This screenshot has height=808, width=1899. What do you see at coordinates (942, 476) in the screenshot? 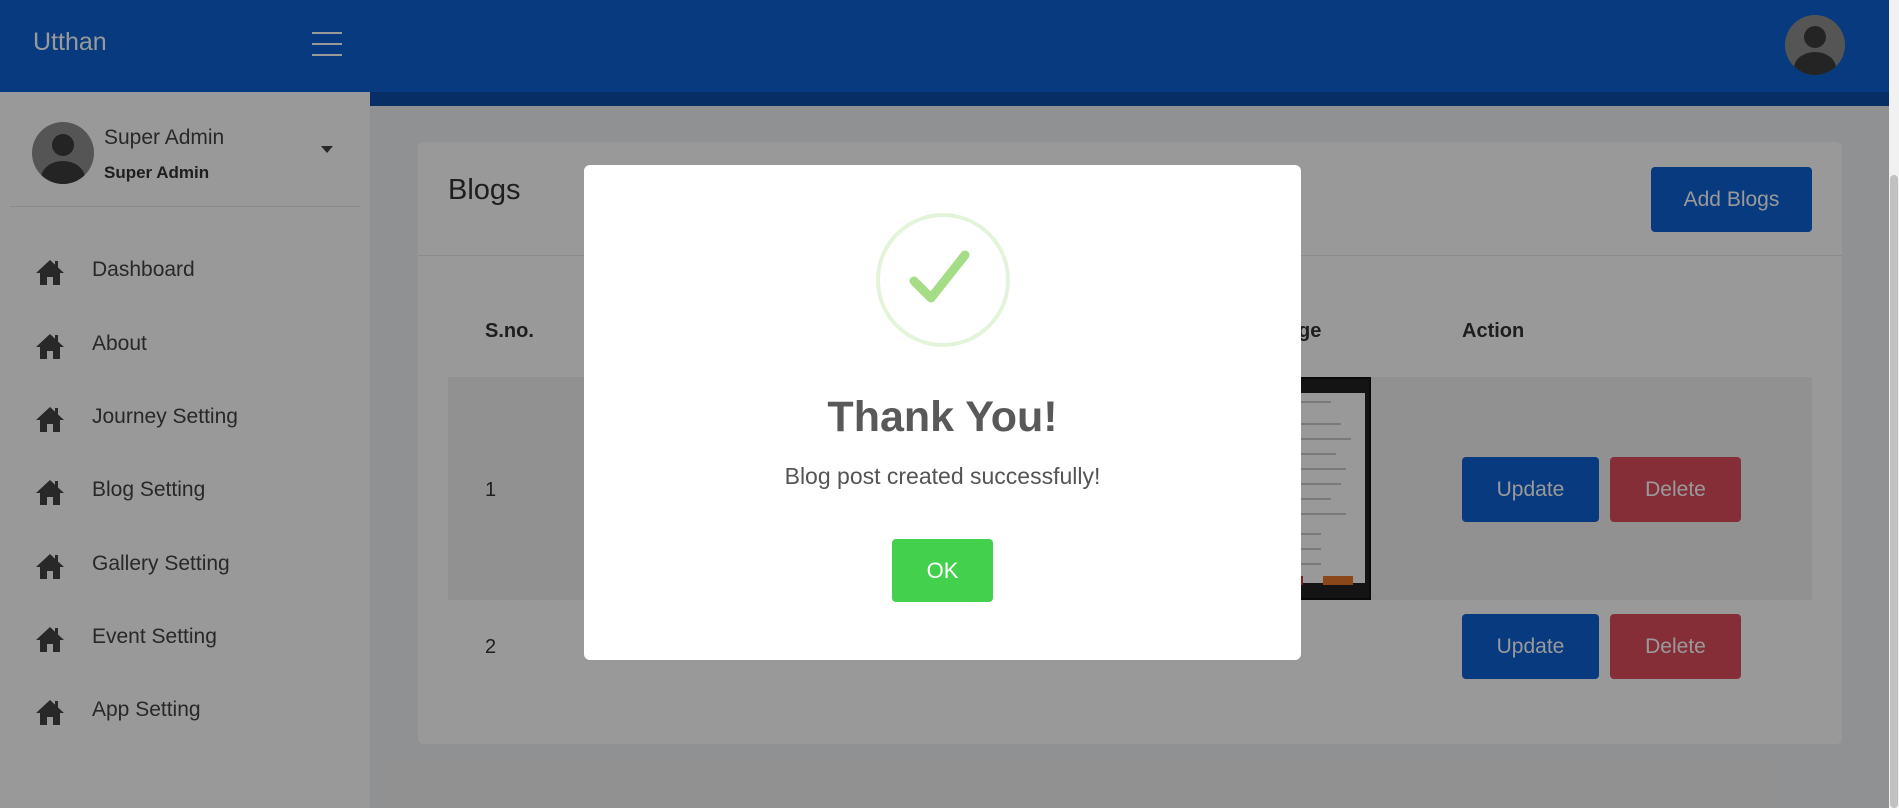
I see `dialog-message: Blog post created successfully!` at bounding box center [942, 476].